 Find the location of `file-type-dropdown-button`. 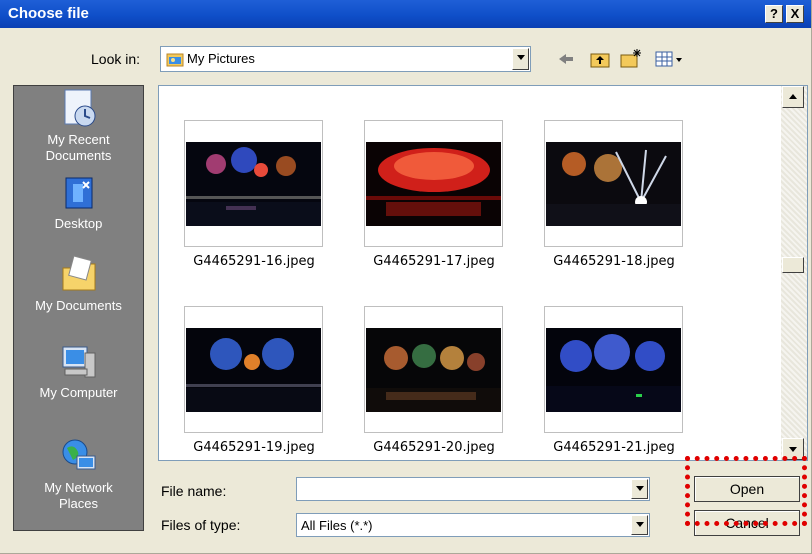

file-type-dropdown-button is located at coordinates (639, 525).